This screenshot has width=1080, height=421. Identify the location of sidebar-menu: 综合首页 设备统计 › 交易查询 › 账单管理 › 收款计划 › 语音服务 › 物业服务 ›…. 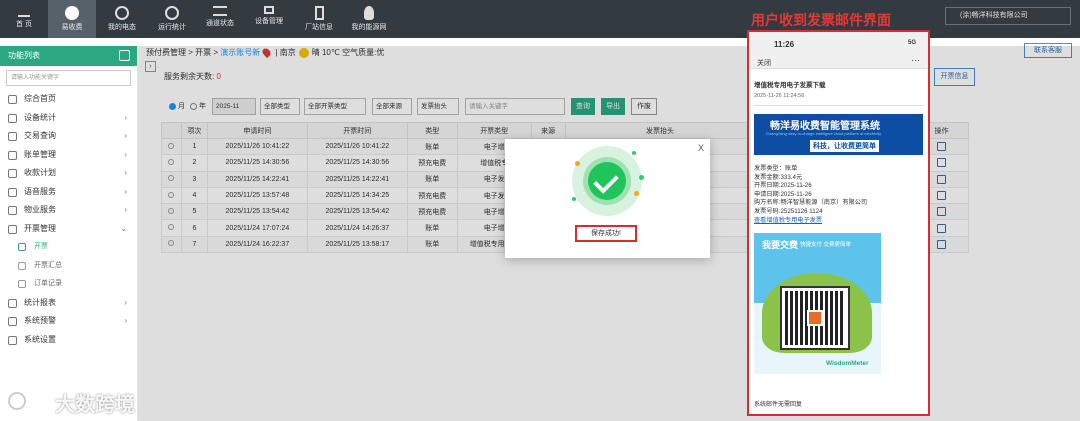
(68, 219).